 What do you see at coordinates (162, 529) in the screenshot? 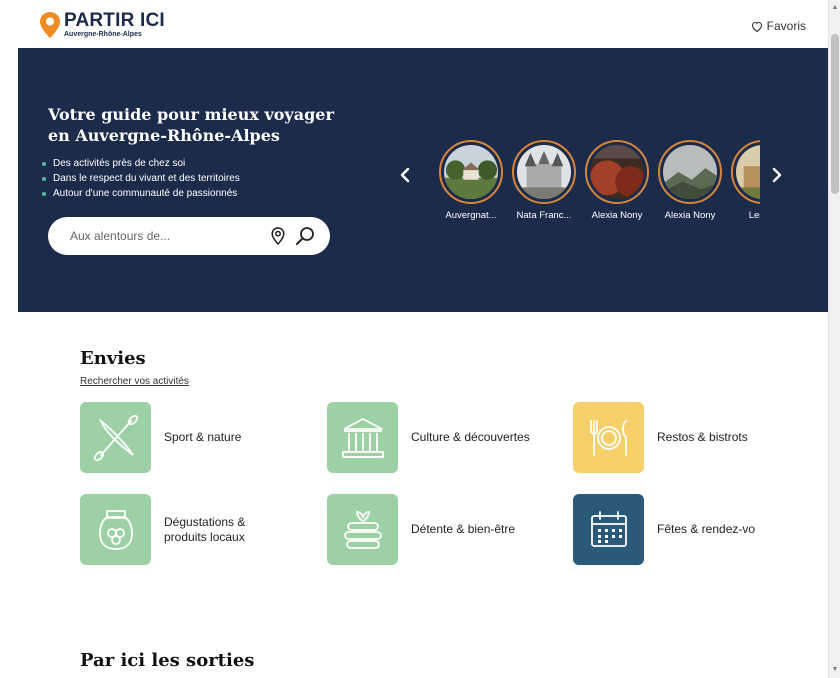
I see `category-degustations: Dégustations & produits locaux` at bounding box center [162, 529].